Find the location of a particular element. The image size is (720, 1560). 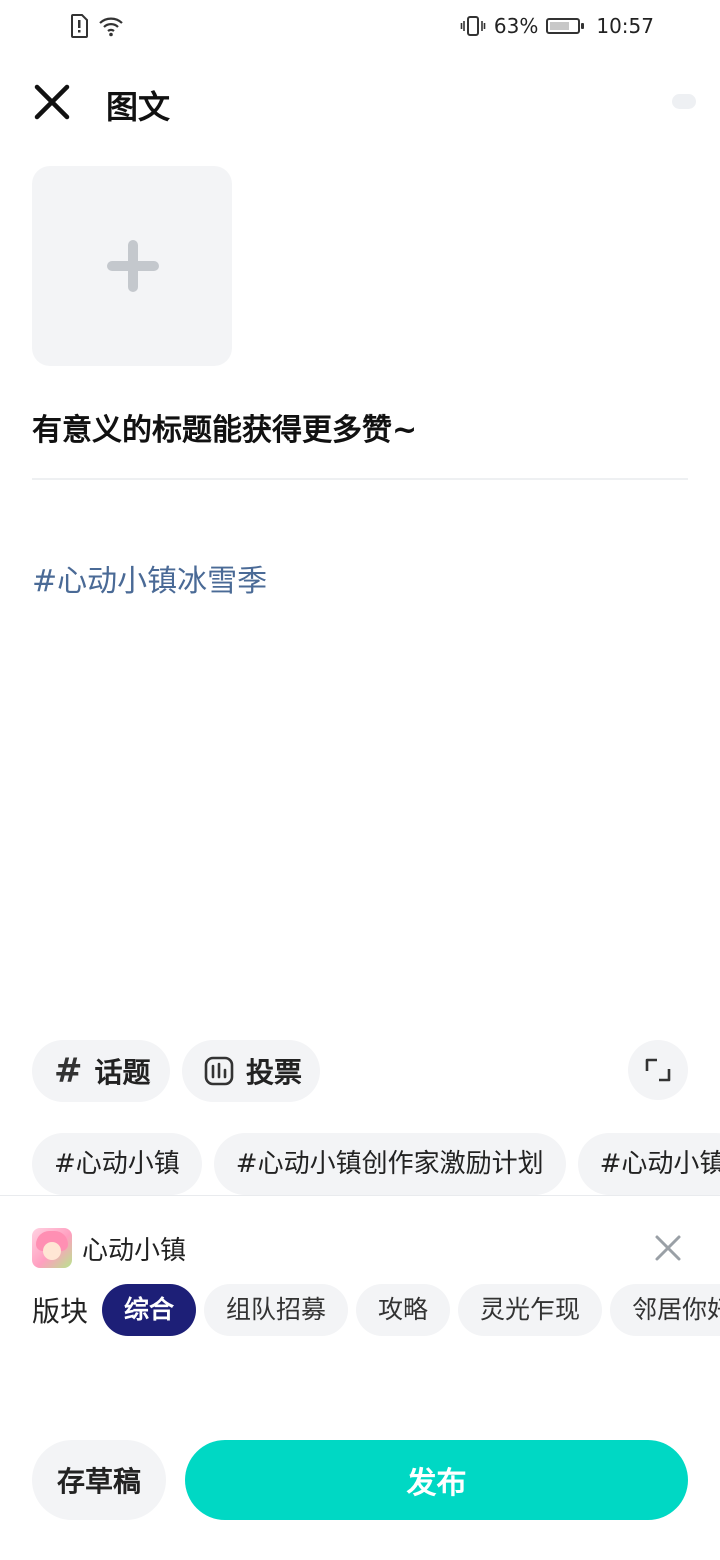

tag-chip: #心动小镇创作家激励计划 is located at coordinates (389, 1164).